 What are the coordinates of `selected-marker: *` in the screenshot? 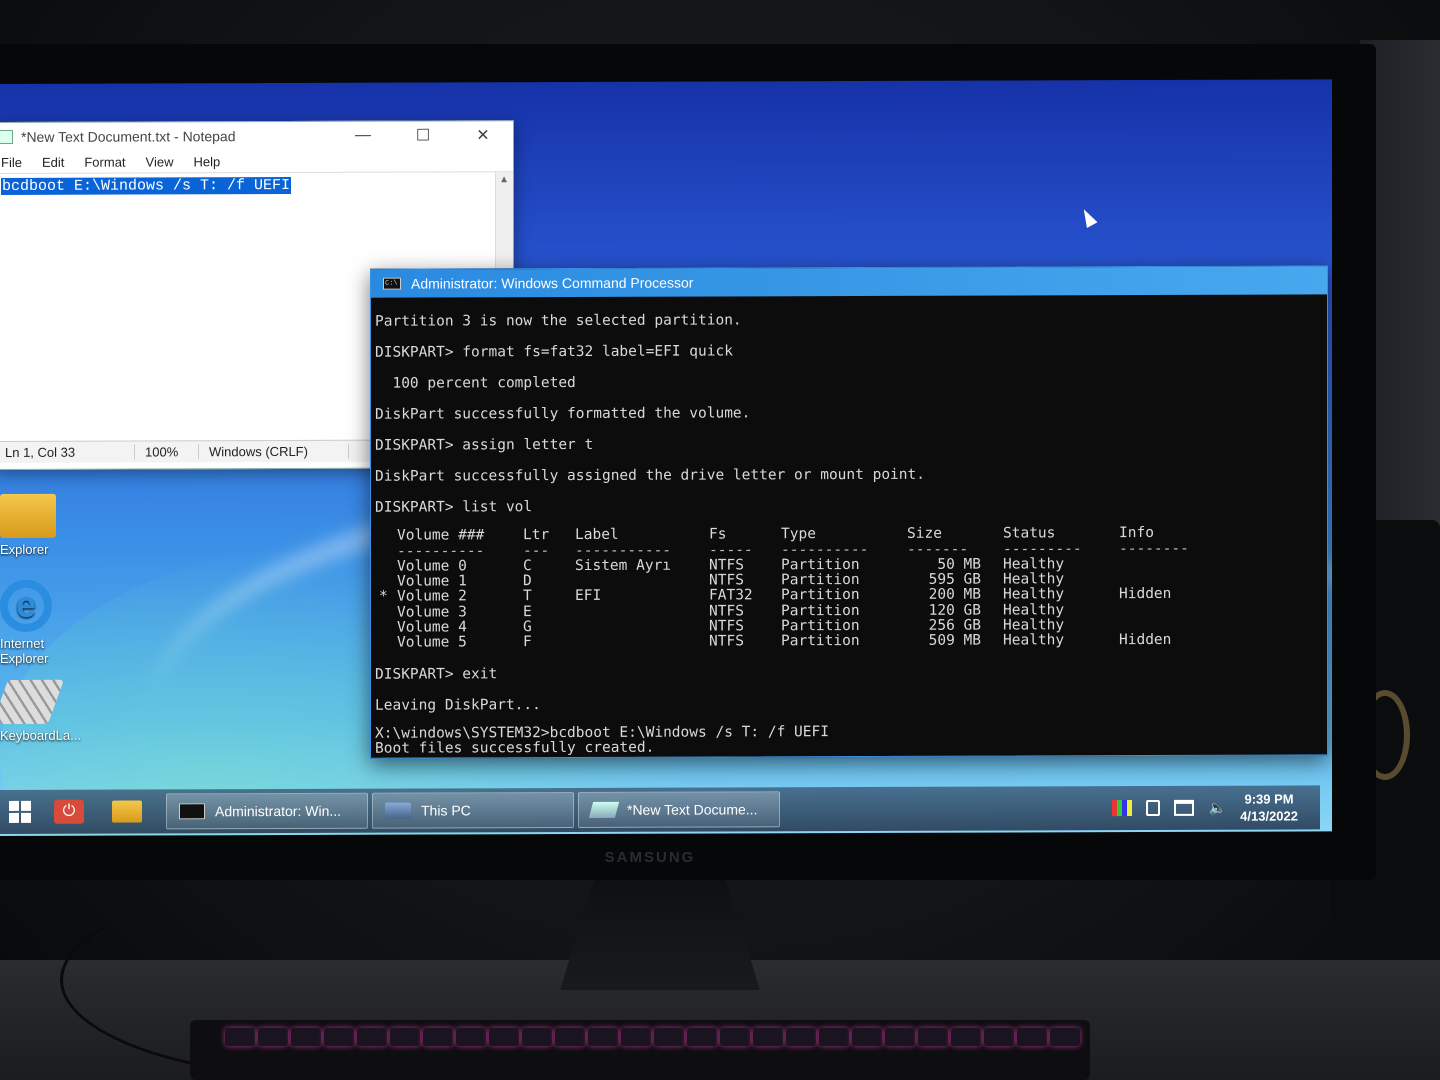 It's located at (383, 597).